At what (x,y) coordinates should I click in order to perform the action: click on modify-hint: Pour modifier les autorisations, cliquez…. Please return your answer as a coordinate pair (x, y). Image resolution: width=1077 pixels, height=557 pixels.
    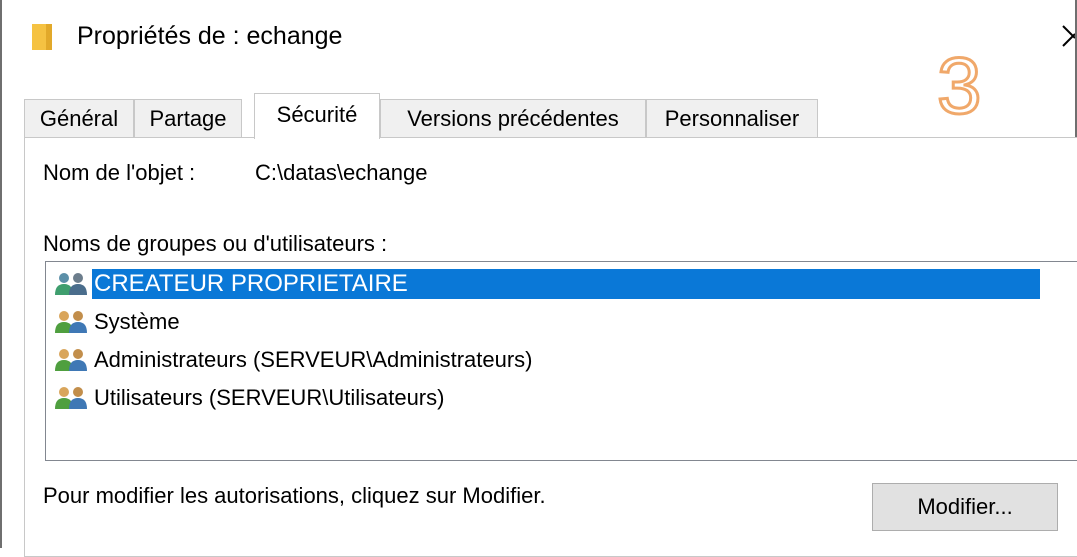
    Looking at the image, I should click on (294, 495).